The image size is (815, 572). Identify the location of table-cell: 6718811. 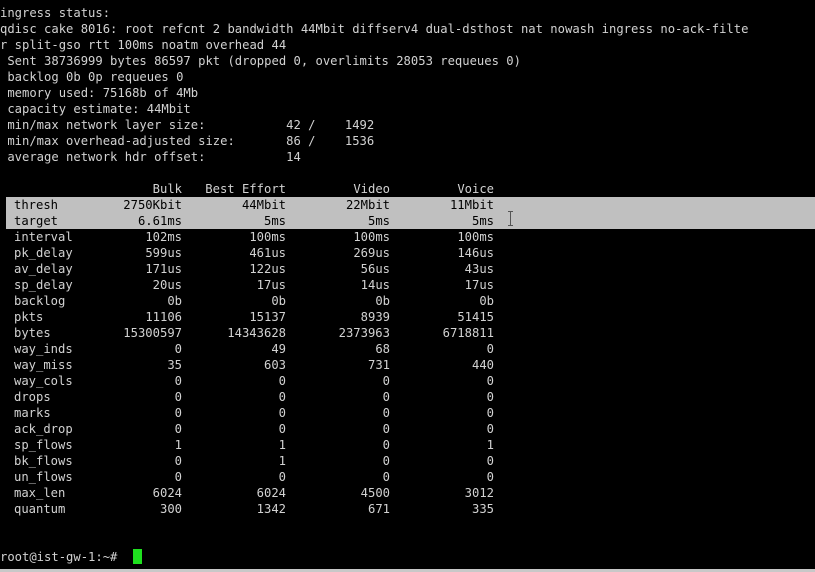
(468, 333).